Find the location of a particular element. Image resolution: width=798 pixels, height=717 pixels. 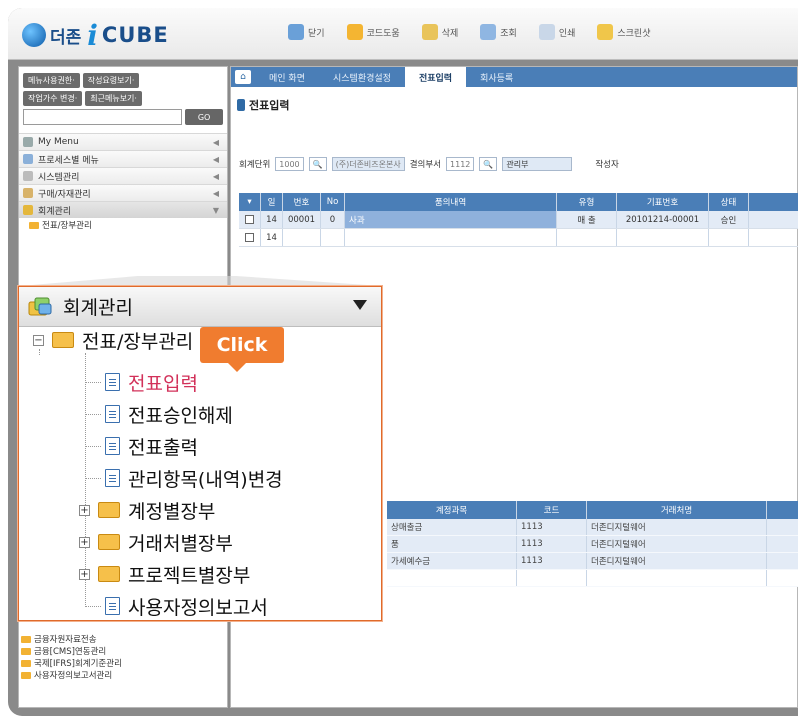

code-help-icon is located at coordinates (354, 32).